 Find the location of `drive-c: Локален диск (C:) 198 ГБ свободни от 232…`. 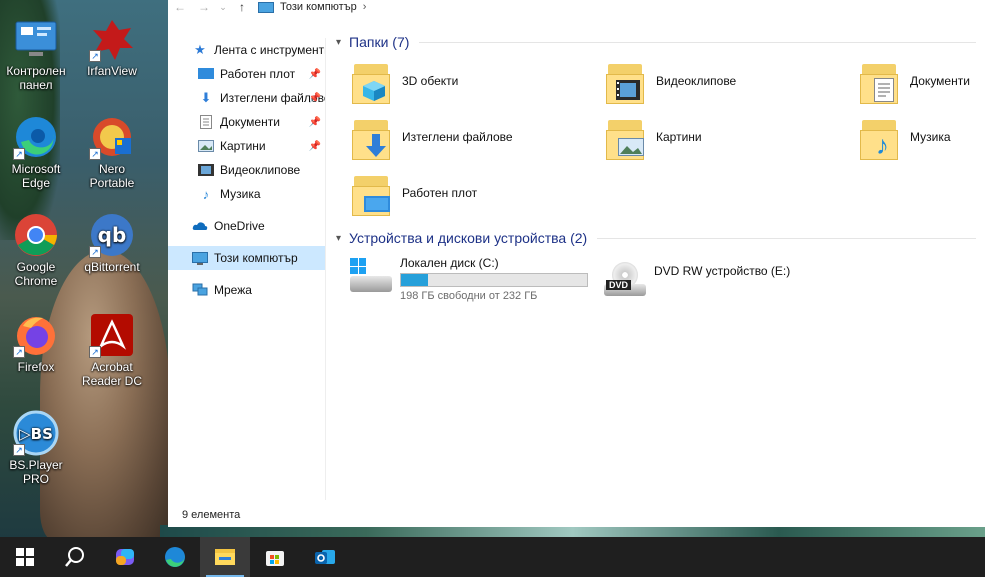

drive-c: Локален диск (C:) 198 ГБ свободни от 232… is located at coordinates (468, 279).